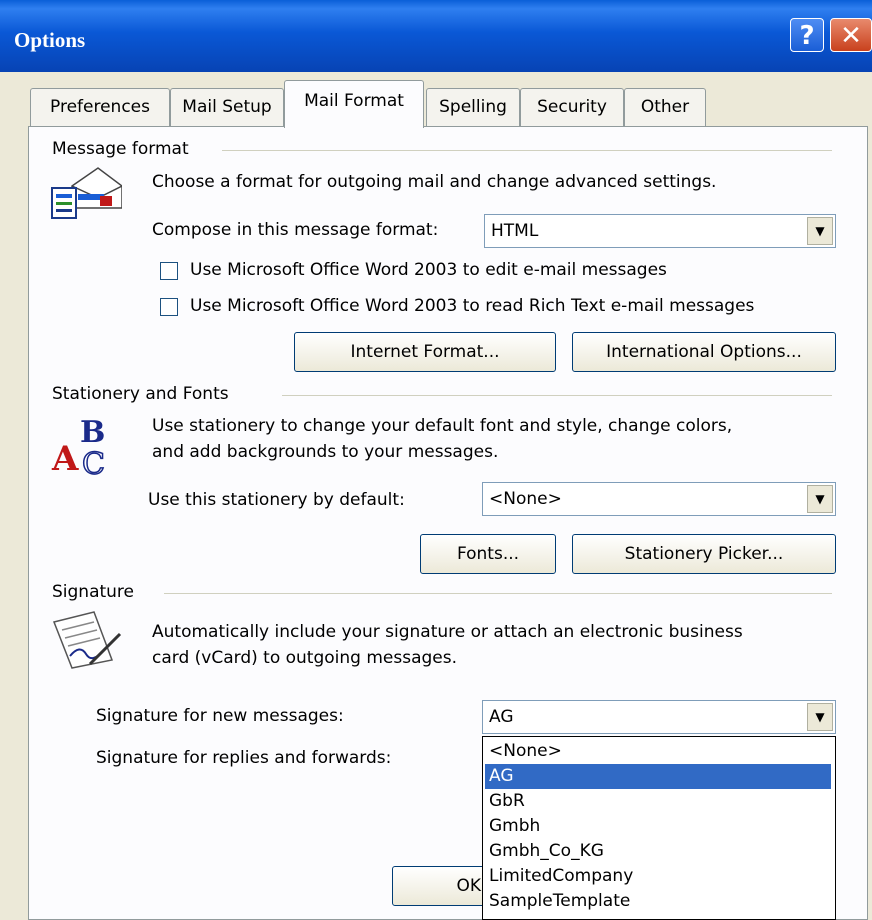 Image resolution: width=872 pixels, height=920 pixels. Describe the element at coordinates (169, 307) in the screenshot. I see `word-read-checkbox` at that location.